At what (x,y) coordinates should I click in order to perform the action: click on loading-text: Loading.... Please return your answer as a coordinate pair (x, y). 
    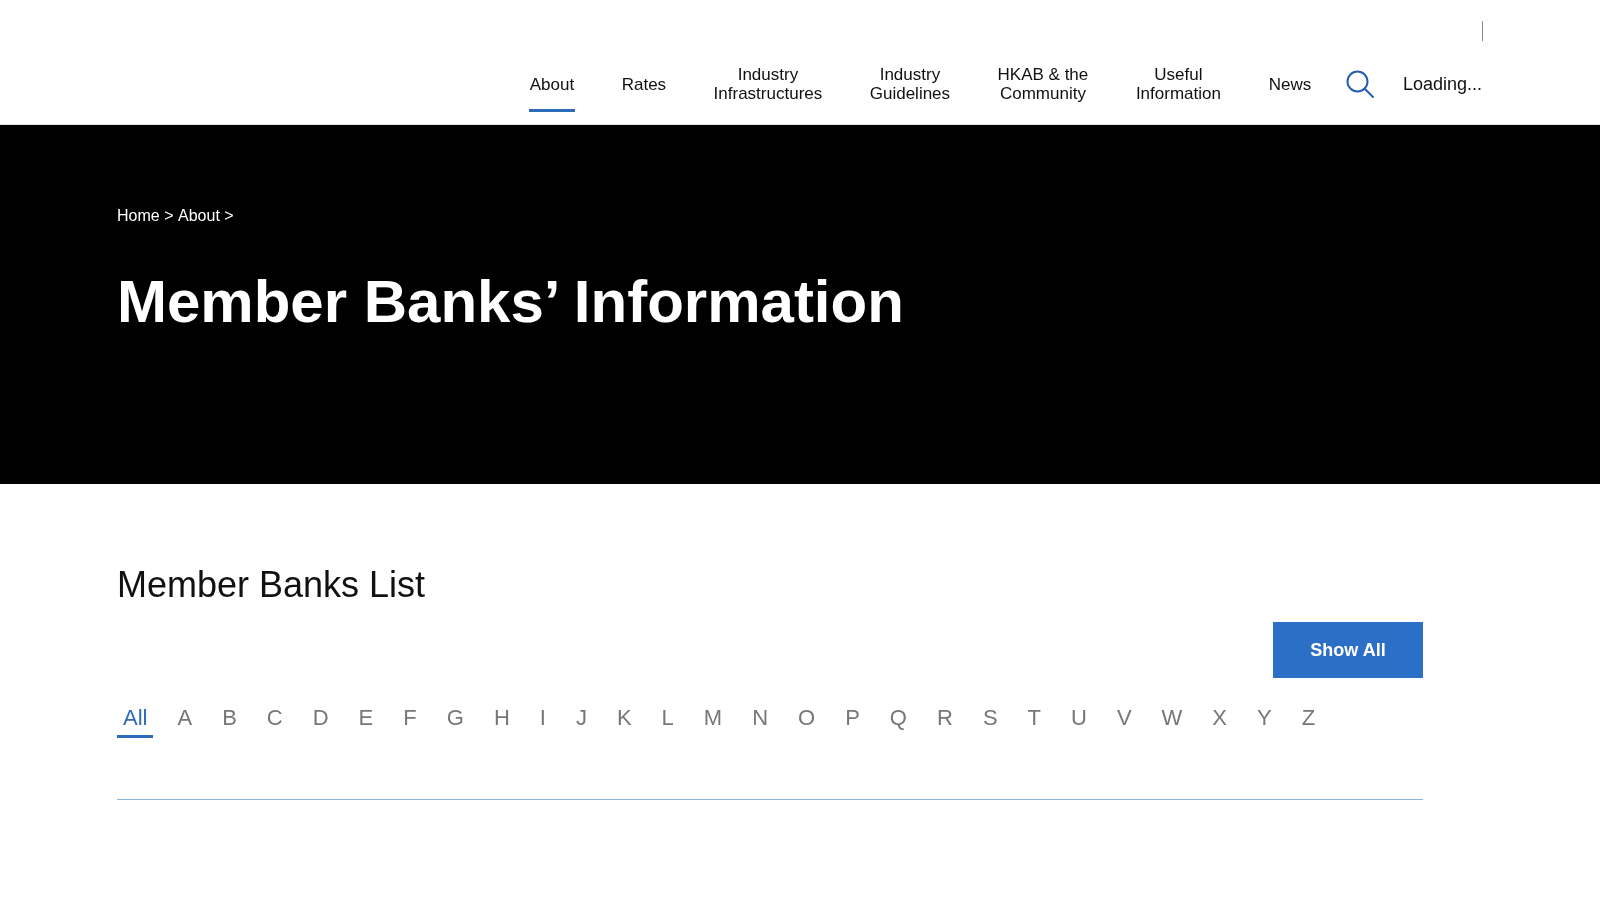
    Looking at the image, I should click on (1442, 84).